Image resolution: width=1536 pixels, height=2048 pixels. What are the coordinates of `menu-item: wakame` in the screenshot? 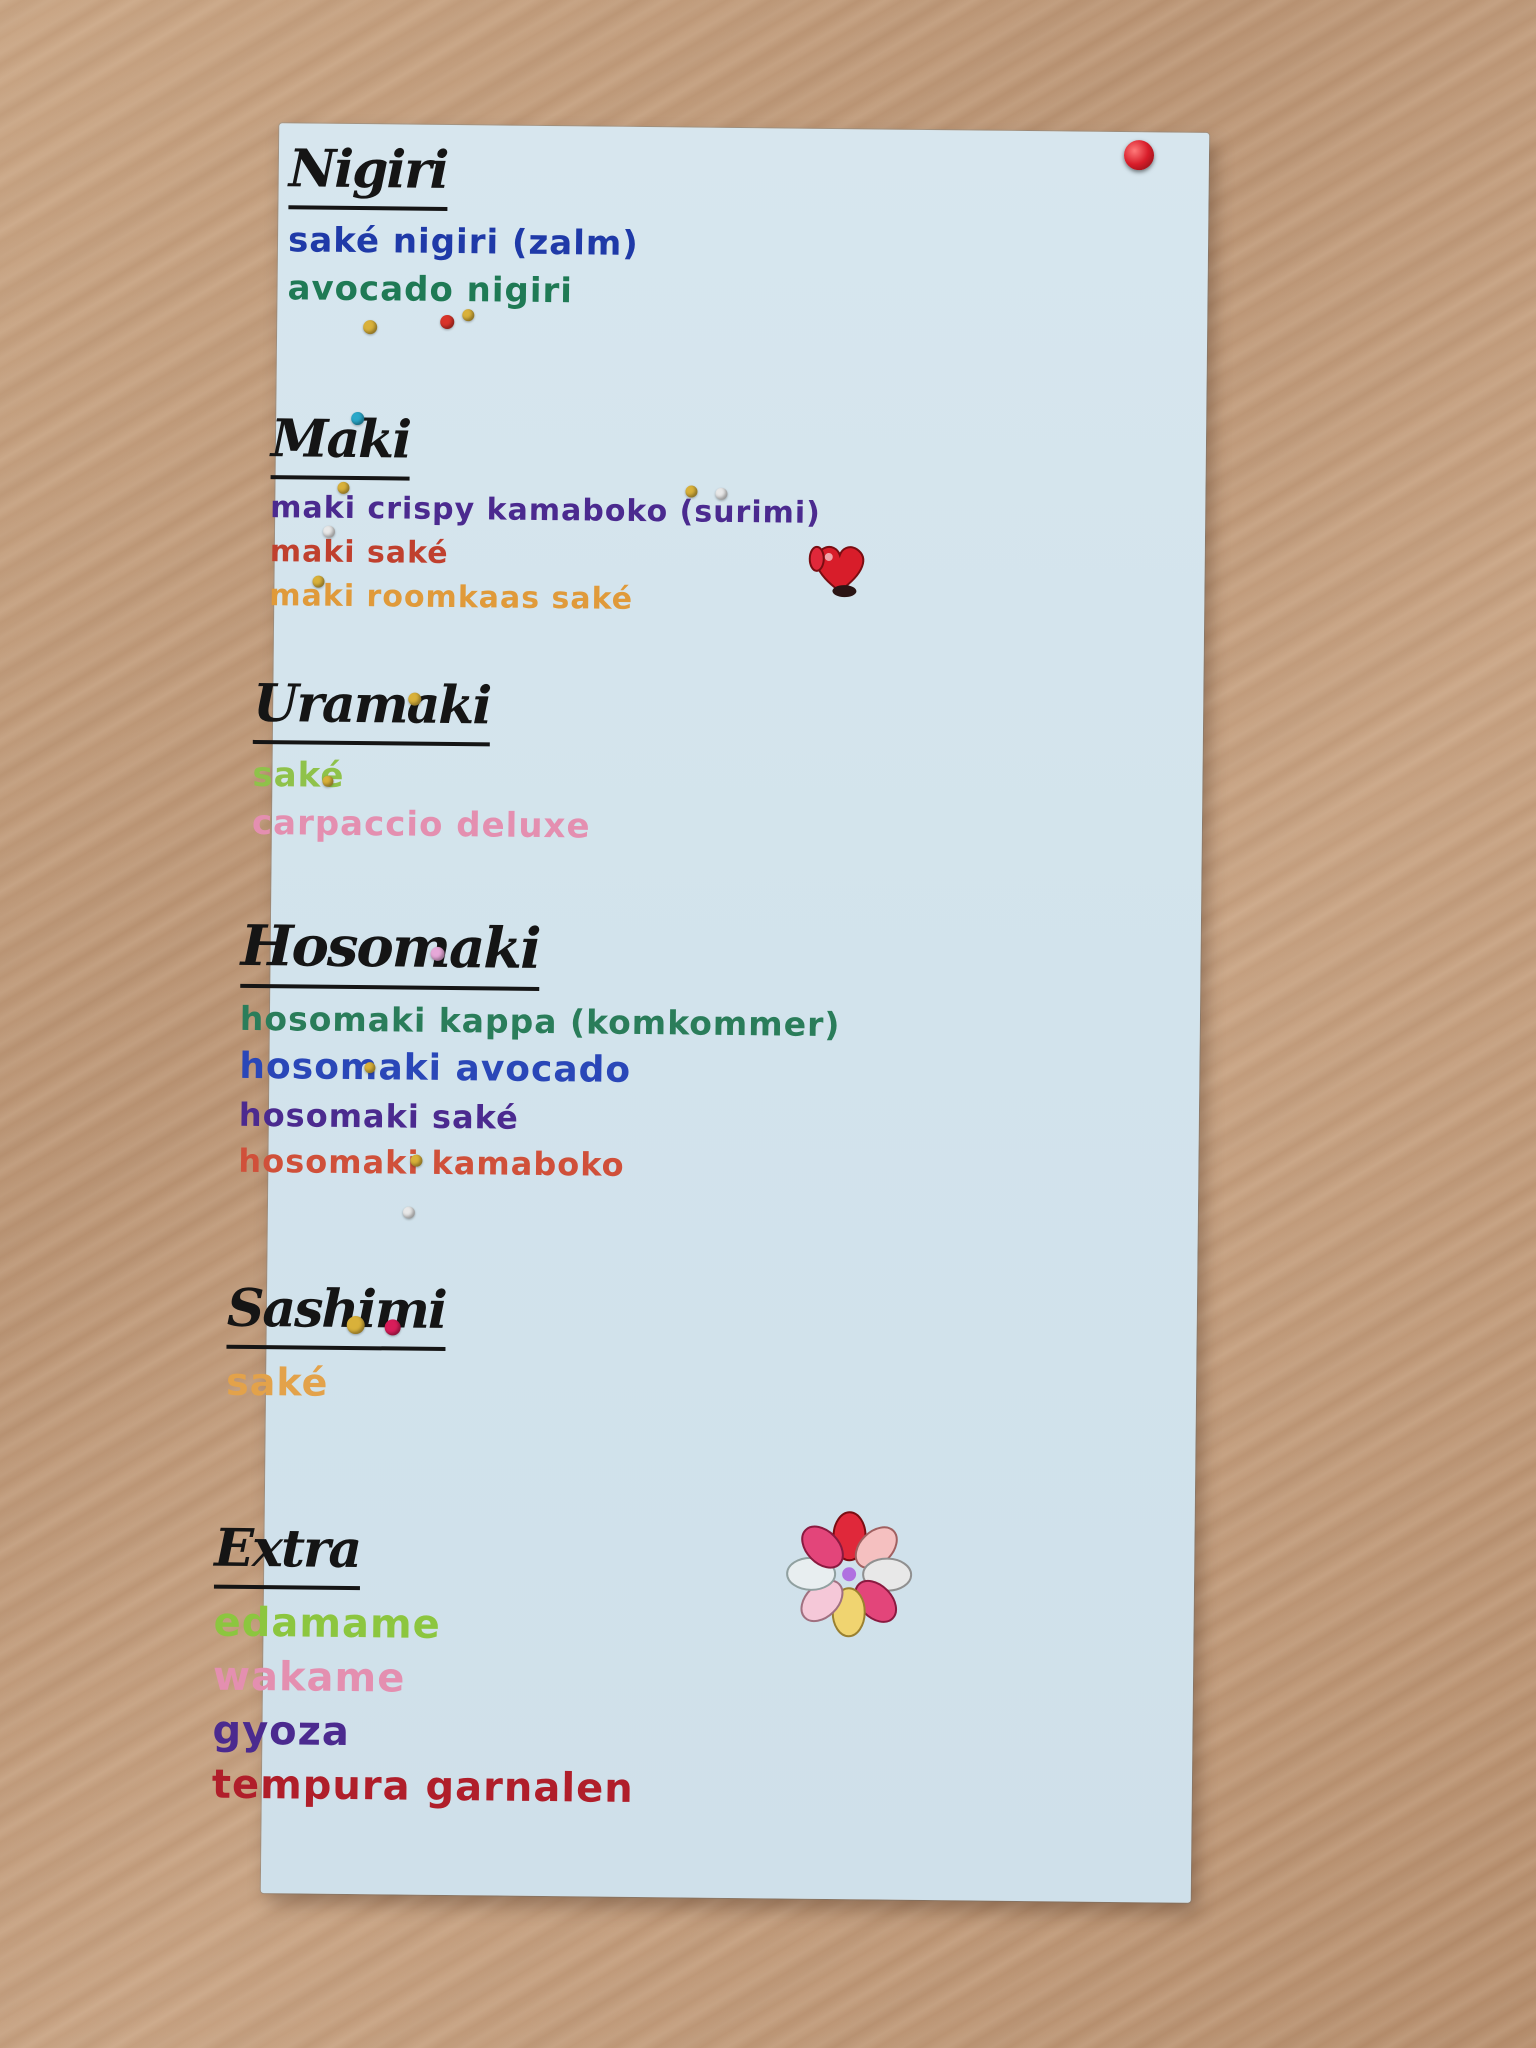 It's located at (309, 1677).